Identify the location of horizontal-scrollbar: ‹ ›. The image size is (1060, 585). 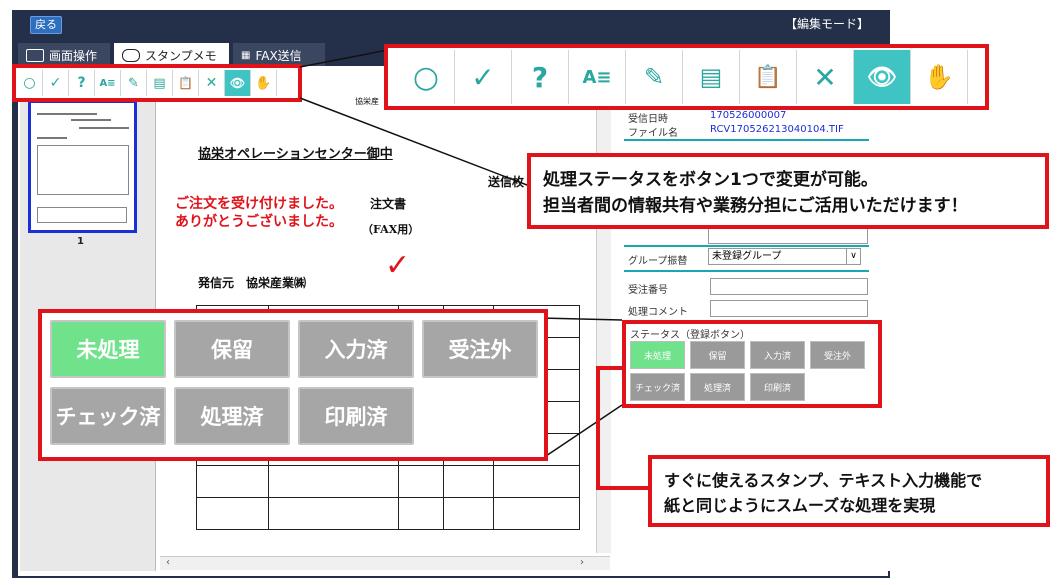
(385, 563).